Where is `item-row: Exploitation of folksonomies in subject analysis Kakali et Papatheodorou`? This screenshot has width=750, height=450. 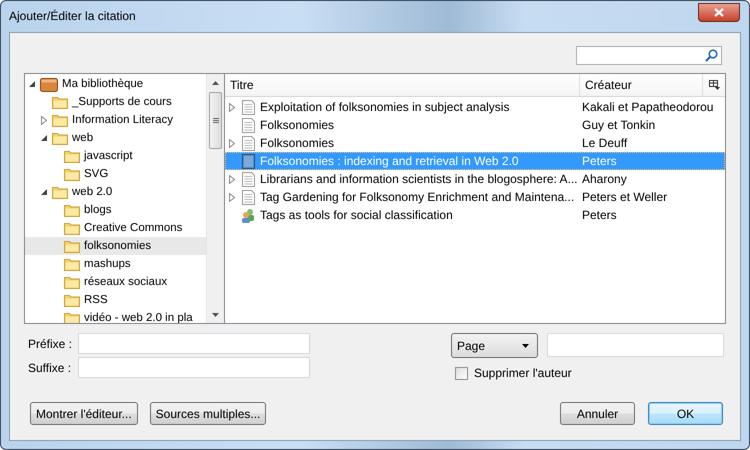 item-row: Exploitation of folksonomies in subject analysis Kakali et Papatheodorou is located at coordinates (475, 107).